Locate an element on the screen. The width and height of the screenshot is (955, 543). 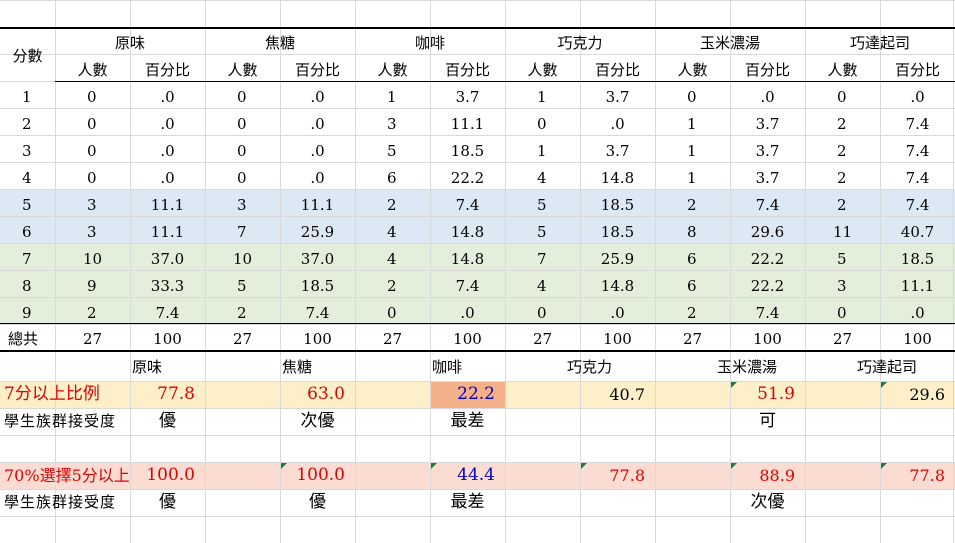
table-cell: 18.5 is located at coordinates (917, 259).